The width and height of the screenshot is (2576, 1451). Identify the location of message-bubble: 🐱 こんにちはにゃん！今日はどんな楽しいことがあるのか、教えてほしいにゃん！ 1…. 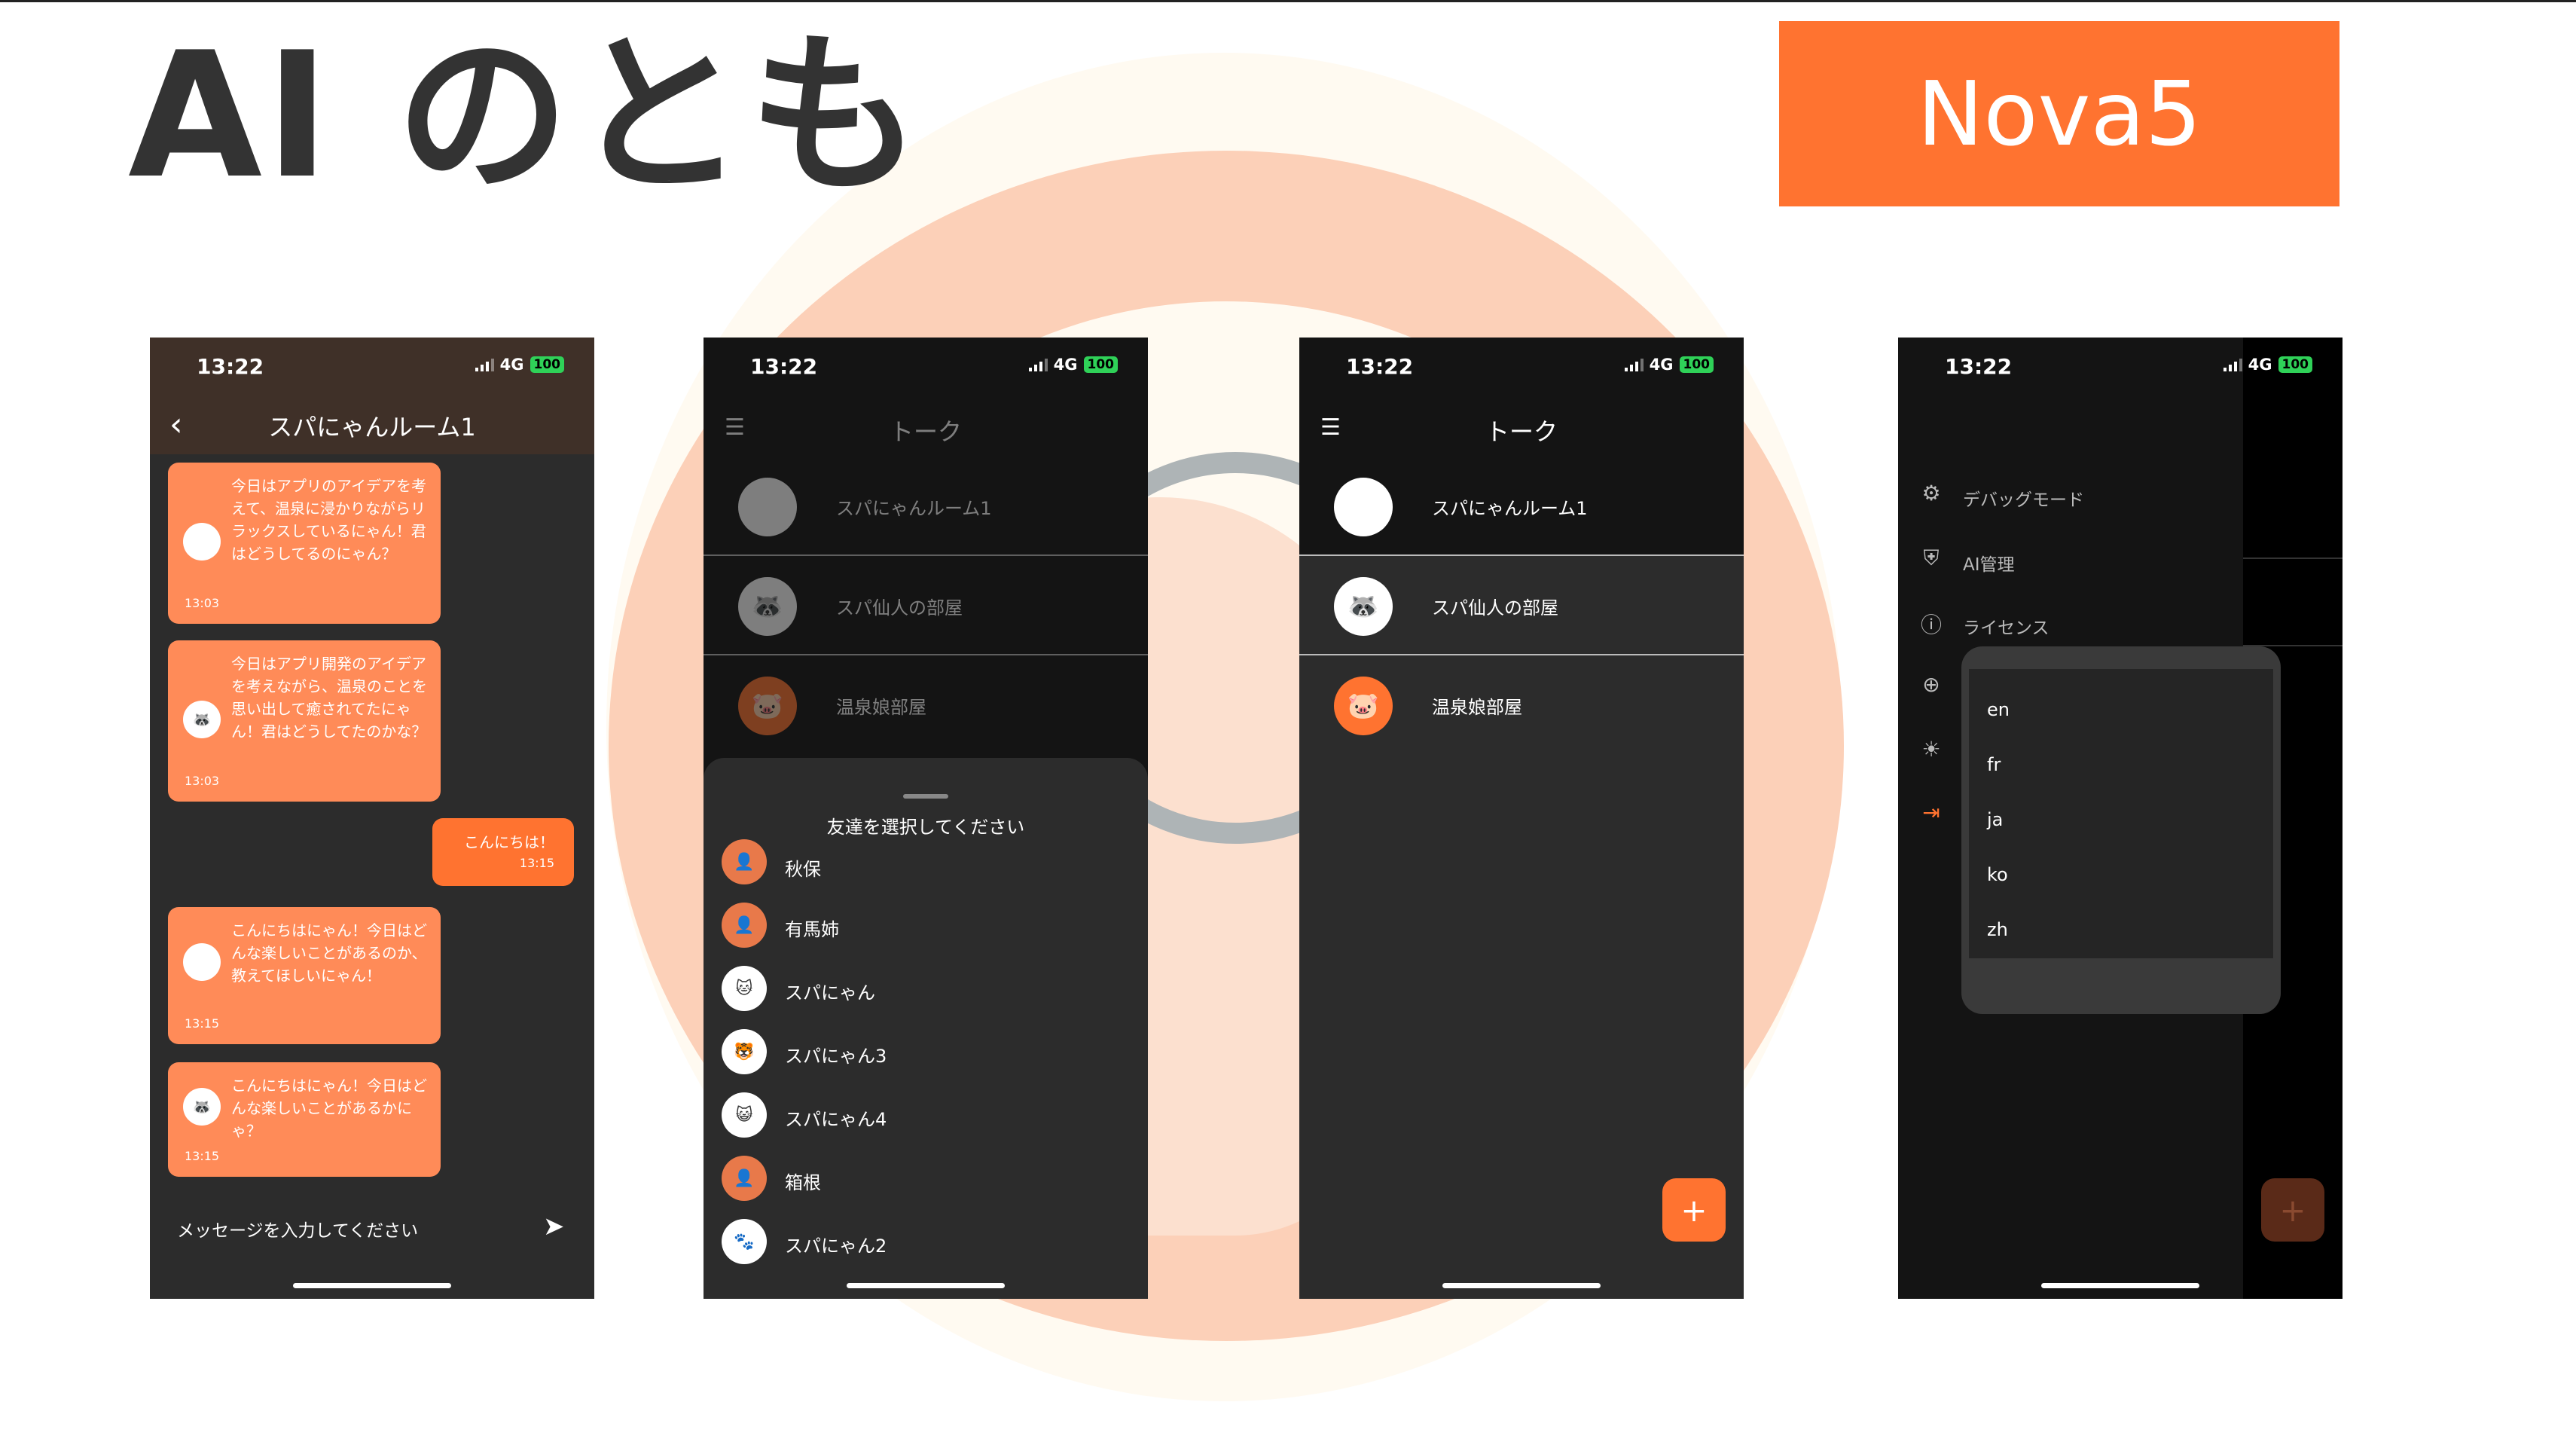
(305, 975).